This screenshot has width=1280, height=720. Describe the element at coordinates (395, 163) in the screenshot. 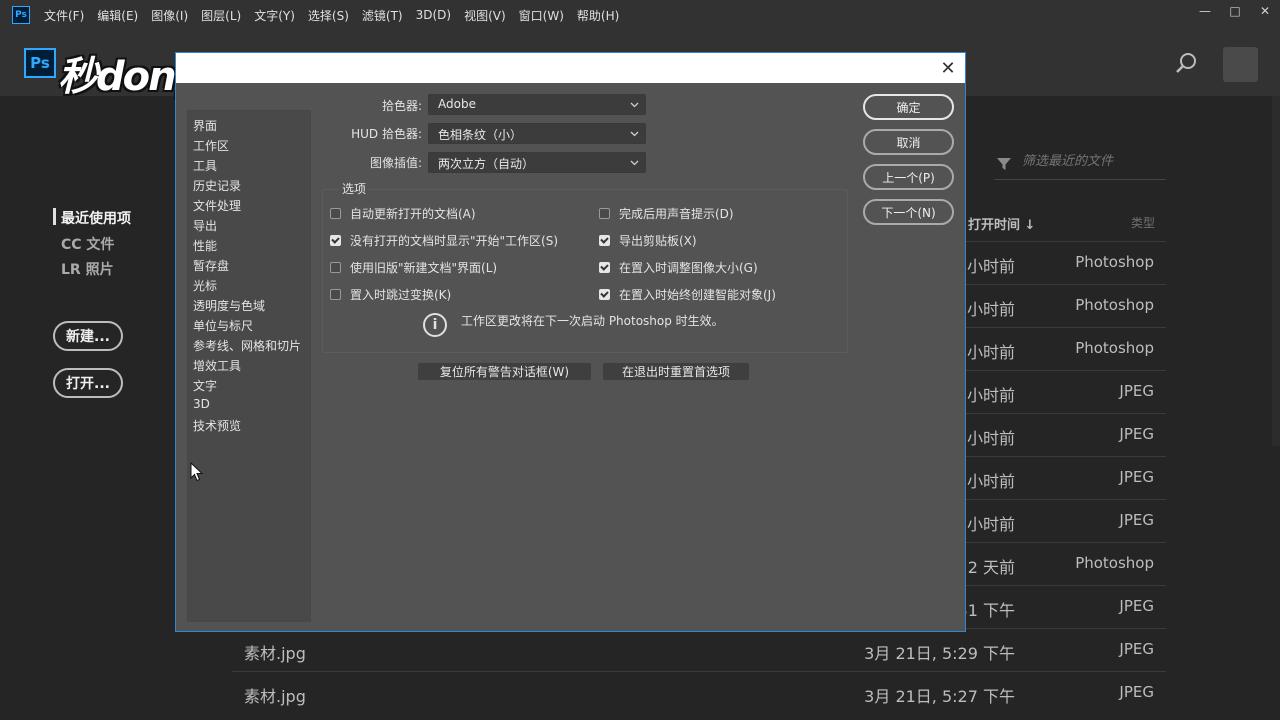

I see `interpolation-label: 图像插值:` at that location.